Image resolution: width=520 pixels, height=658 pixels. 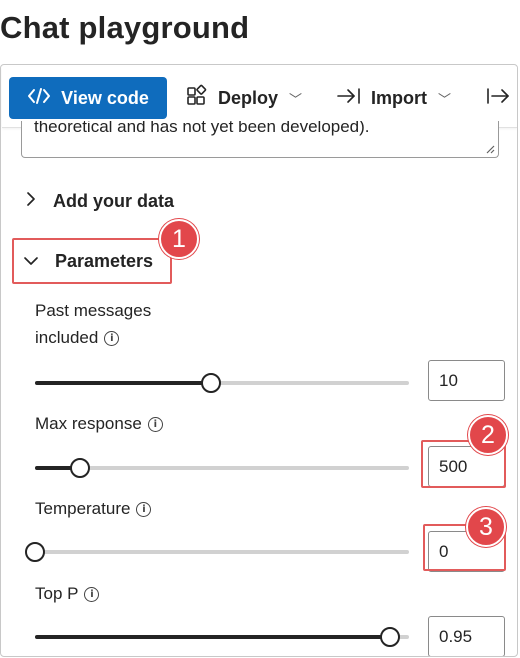 I want to click on temperature-slider, so click(x=217, y=552).